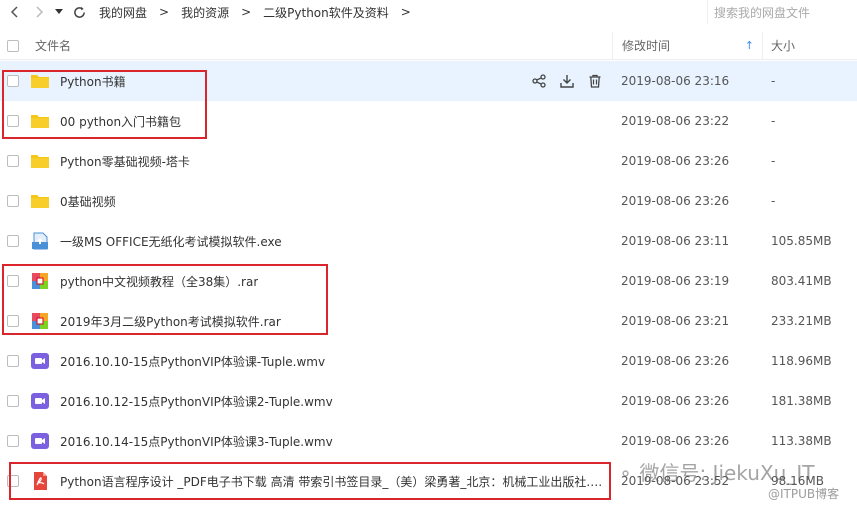 Image resolution: width=857 pixels, height=508 pixels. I want to click on watermark-blog: @ITPUB博客, so click(804, 494).